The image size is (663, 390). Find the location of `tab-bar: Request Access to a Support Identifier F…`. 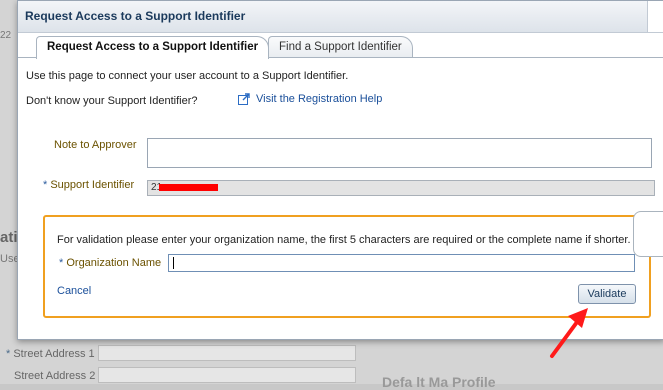

tab-bar: Request Access to a Support Identifier F… is located at coordinates (340, 46).